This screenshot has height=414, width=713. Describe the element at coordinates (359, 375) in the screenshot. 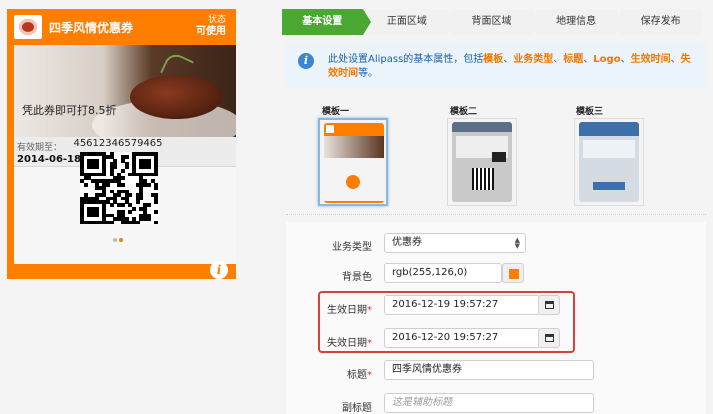

I see `title-label: 标题*` at that location.